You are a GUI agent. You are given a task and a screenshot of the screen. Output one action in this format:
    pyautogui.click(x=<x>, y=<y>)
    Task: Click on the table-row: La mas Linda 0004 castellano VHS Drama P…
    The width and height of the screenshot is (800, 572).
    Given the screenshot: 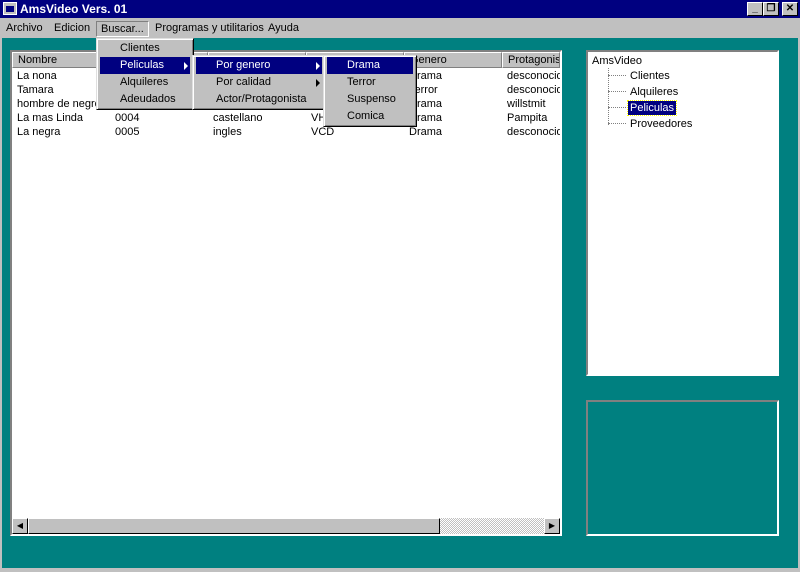 What is the action you would take?
    pyautogui.click(x=286, y=118)
    